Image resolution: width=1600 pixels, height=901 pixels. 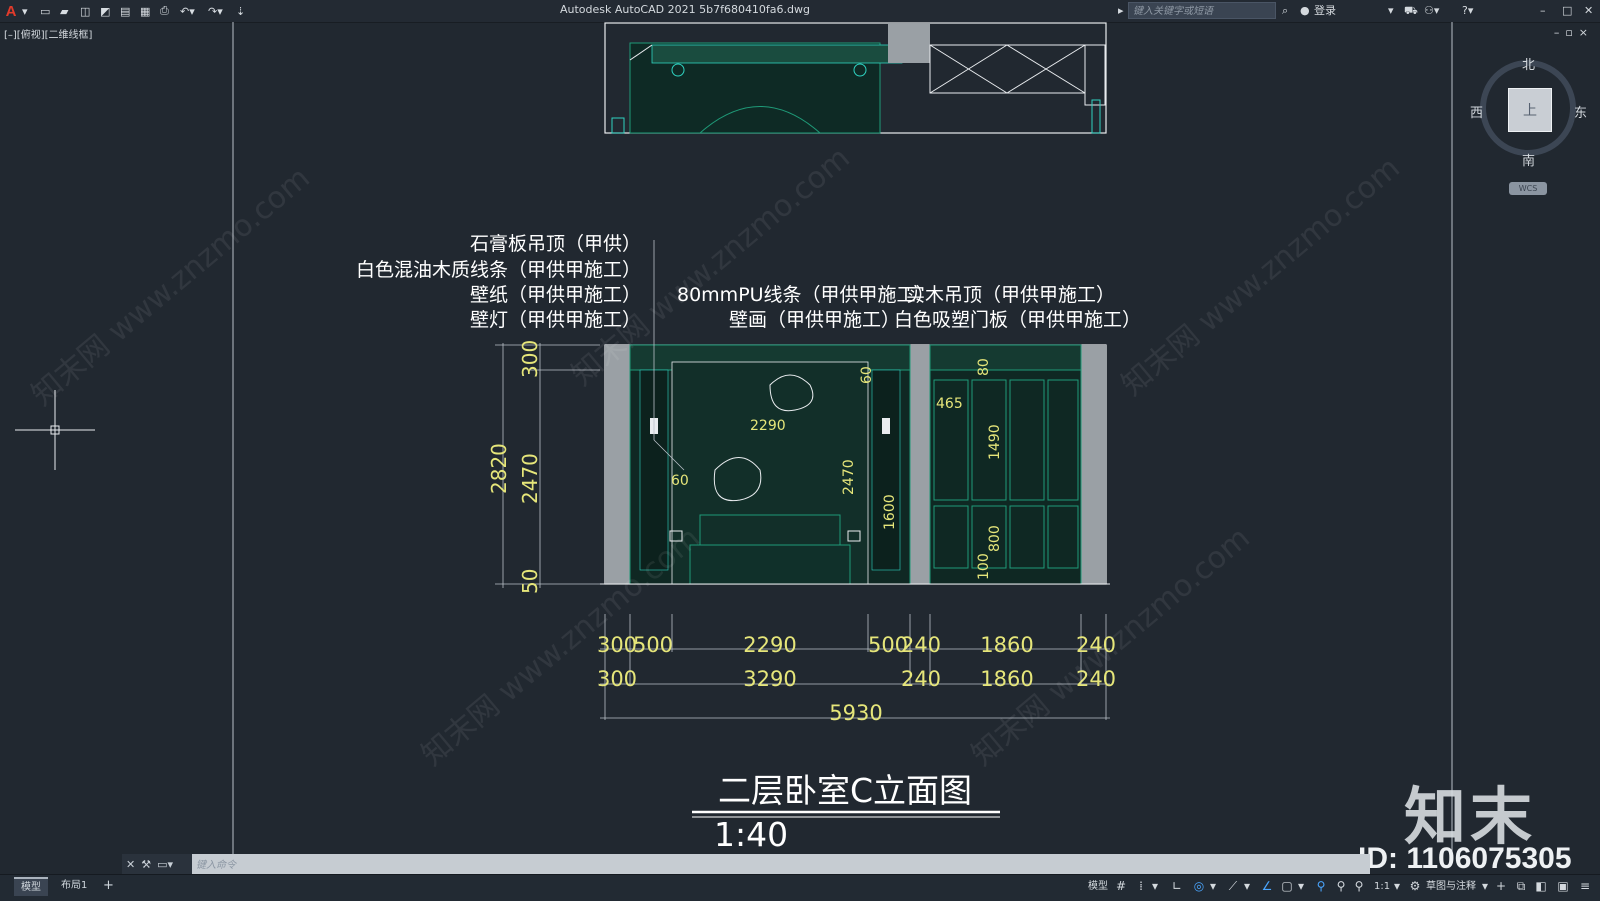 What do you see at coordinates (165, 864) in the screenshot?
I see `command-recent-icon: ▭▾` at bounding box center [165, 864].